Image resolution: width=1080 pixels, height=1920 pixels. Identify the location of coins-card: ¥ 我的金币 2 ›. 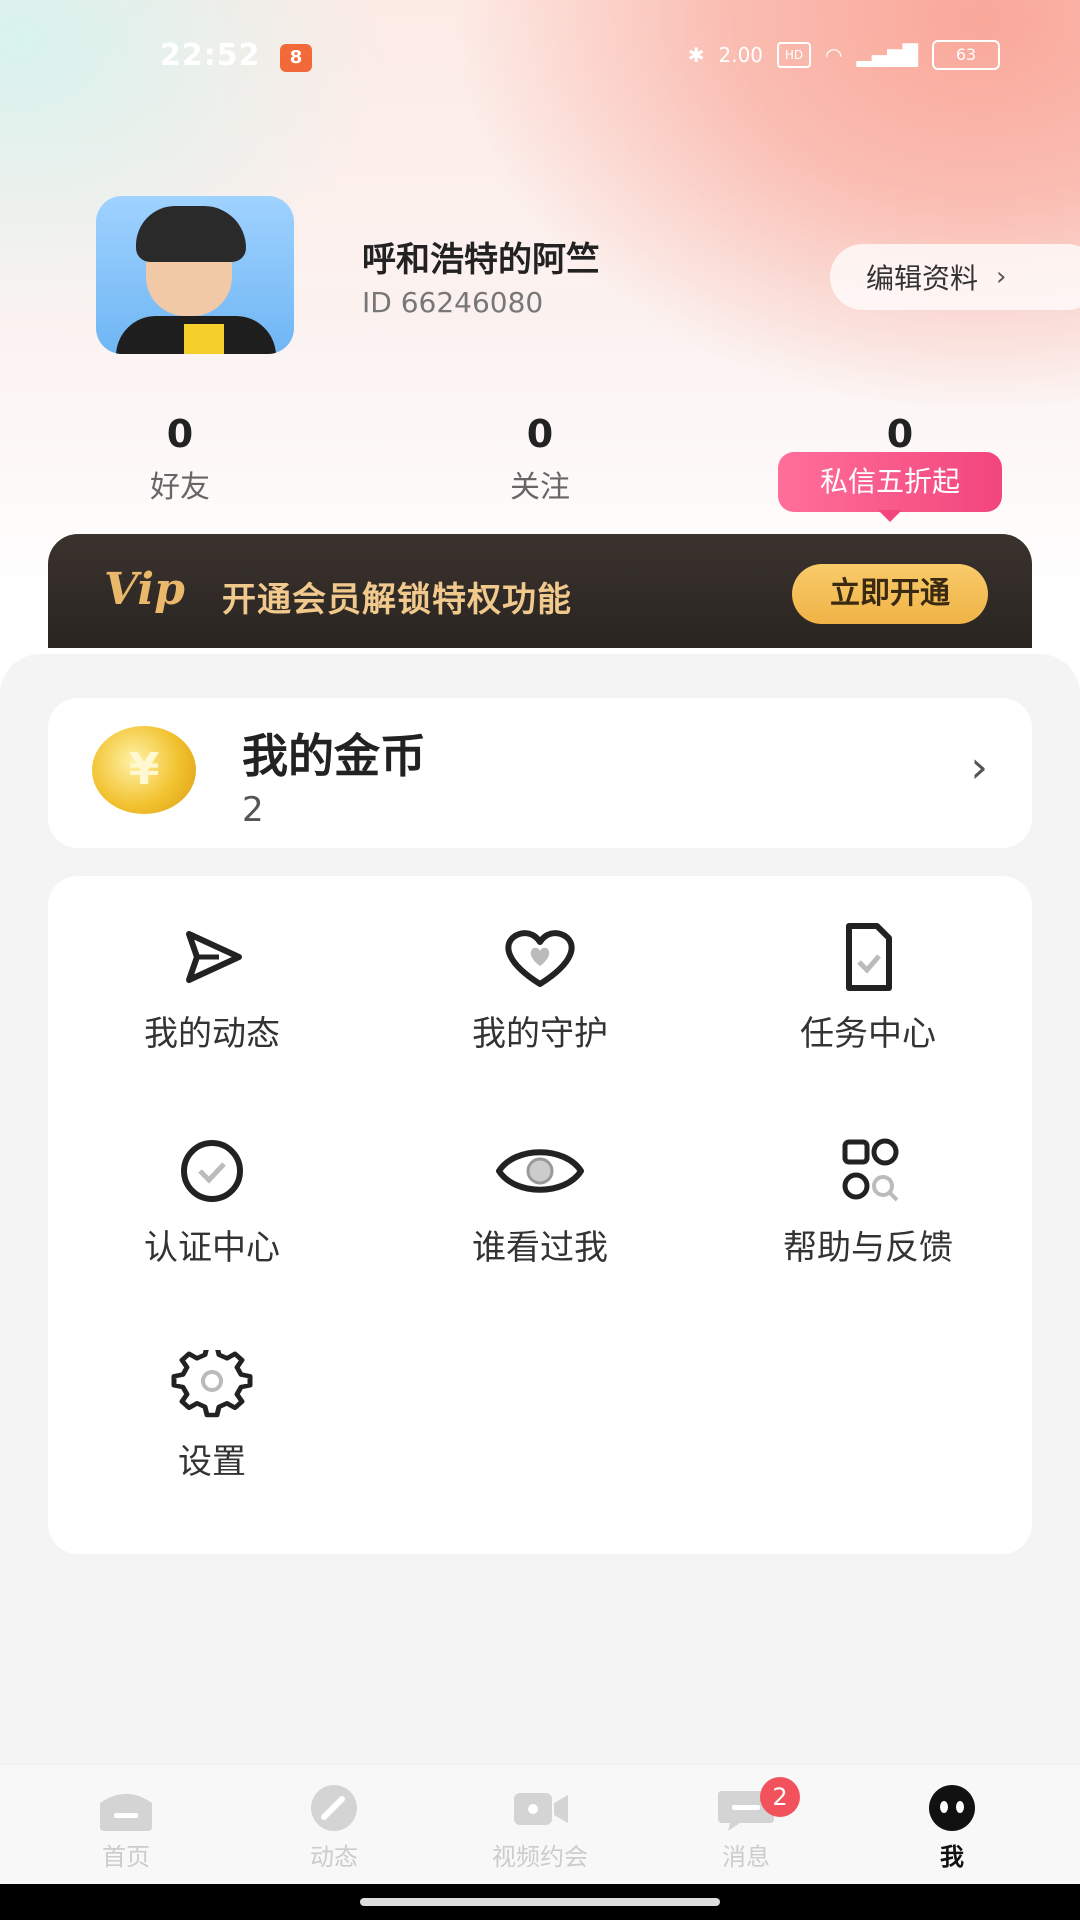
(540, 773).